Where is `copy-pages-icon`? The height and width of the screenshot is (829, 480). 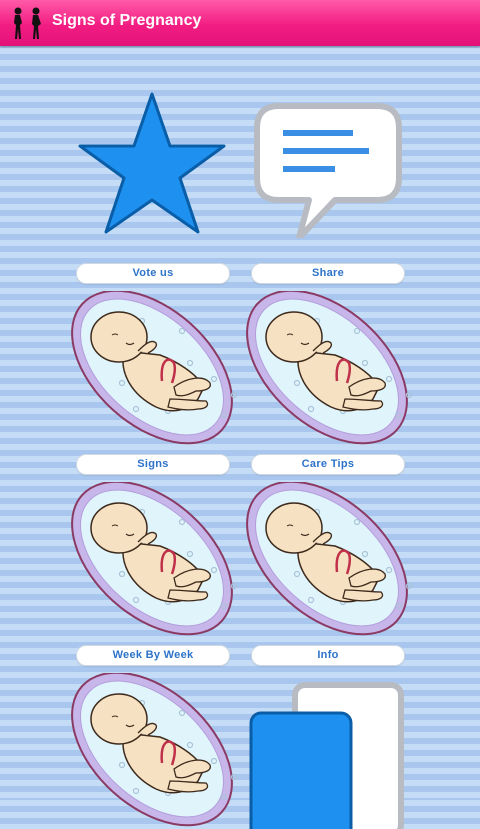 copy-pages-icon is located at coordinates (326, 755).